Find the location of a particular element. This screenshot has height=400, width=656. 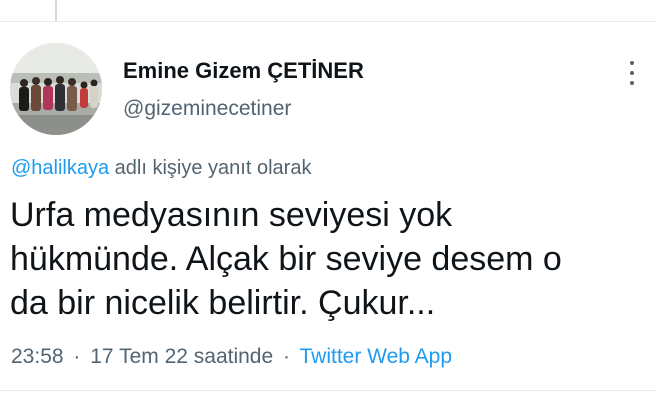

thread-connector-line is located at coordinates (56, 10).